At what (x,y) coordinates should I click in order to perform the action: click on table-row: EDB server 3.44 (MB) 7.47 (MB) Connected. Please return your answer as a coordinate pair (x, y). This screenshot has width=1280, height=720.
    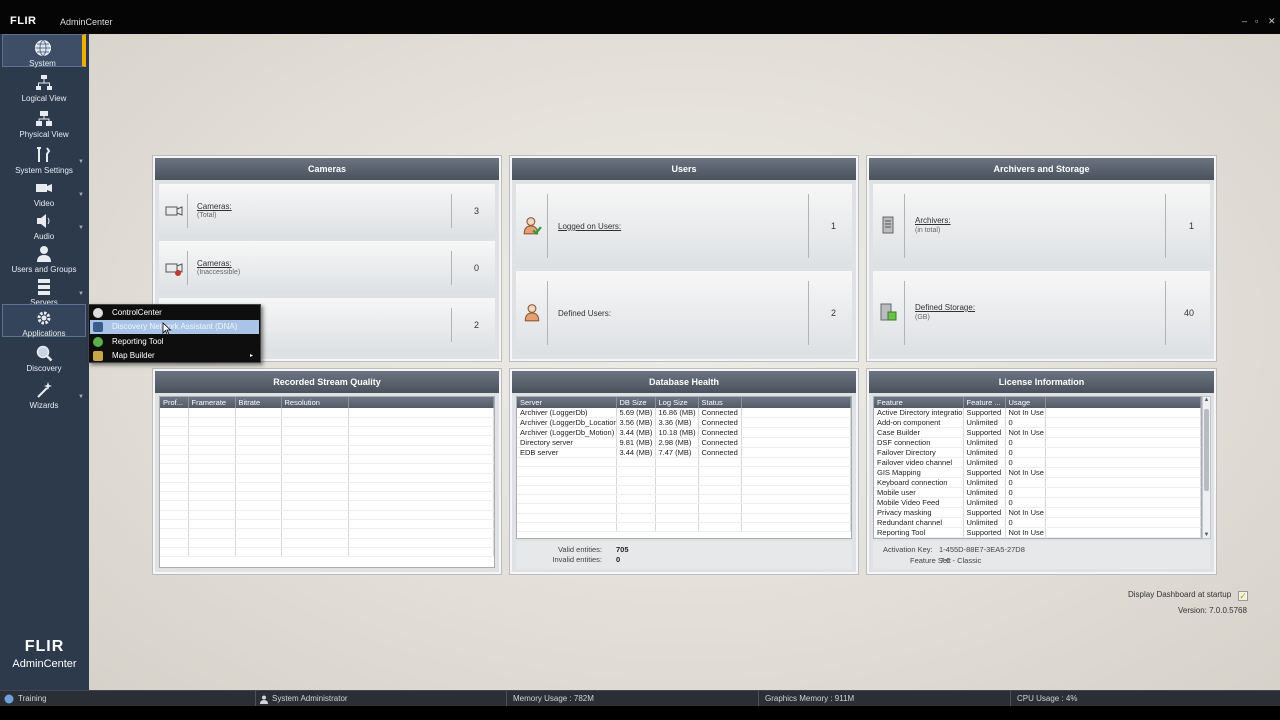
    Looking at the image, I should click on (684, 452).